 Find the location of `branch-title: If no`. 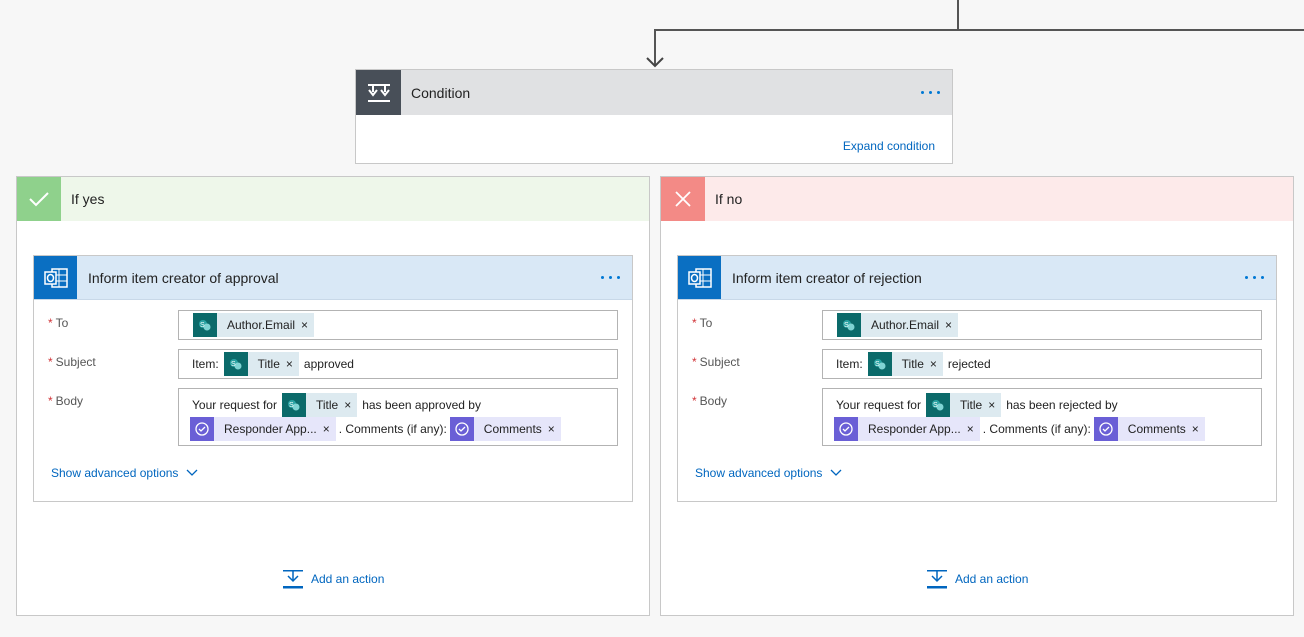

branch-title: If no is located at coordinates (729, 199).